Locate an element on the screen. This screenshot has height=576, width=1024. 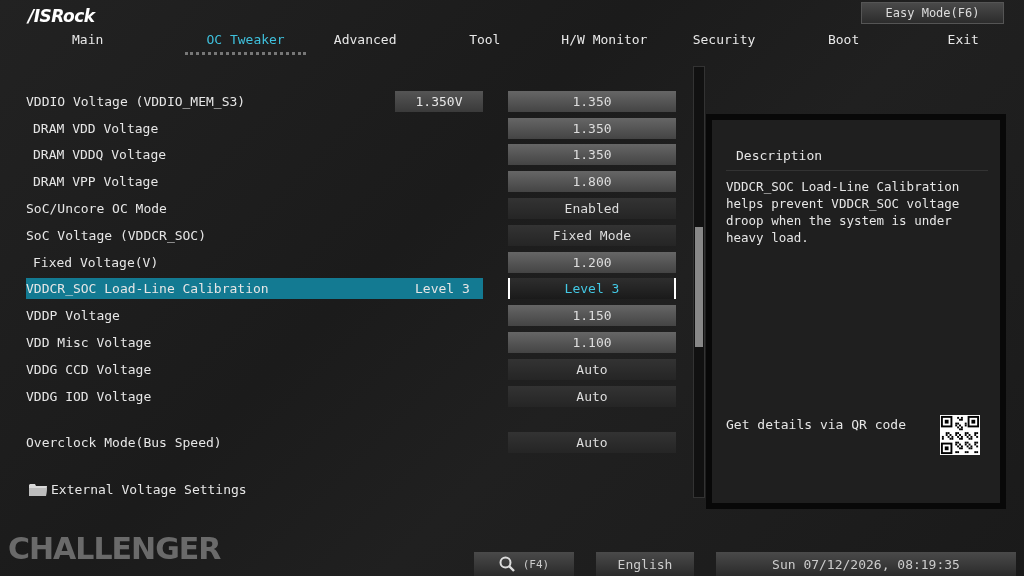
setting-label: SoC Voltage (VDDCR_SOC) is located at coordinates (116, 235).